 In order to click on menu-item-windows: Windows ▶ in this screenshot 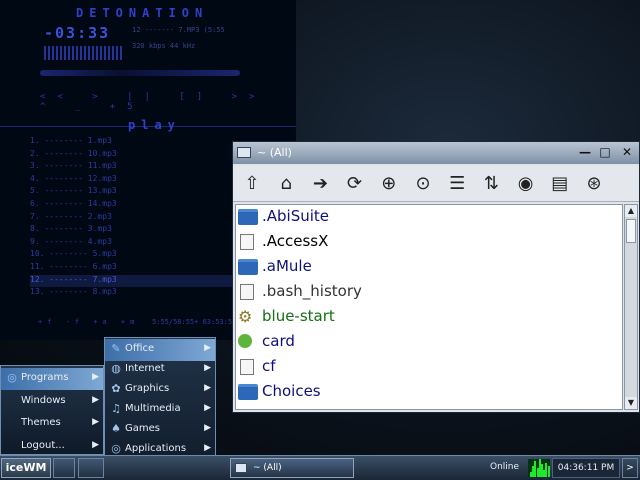, I will do `click(52, 402)`.